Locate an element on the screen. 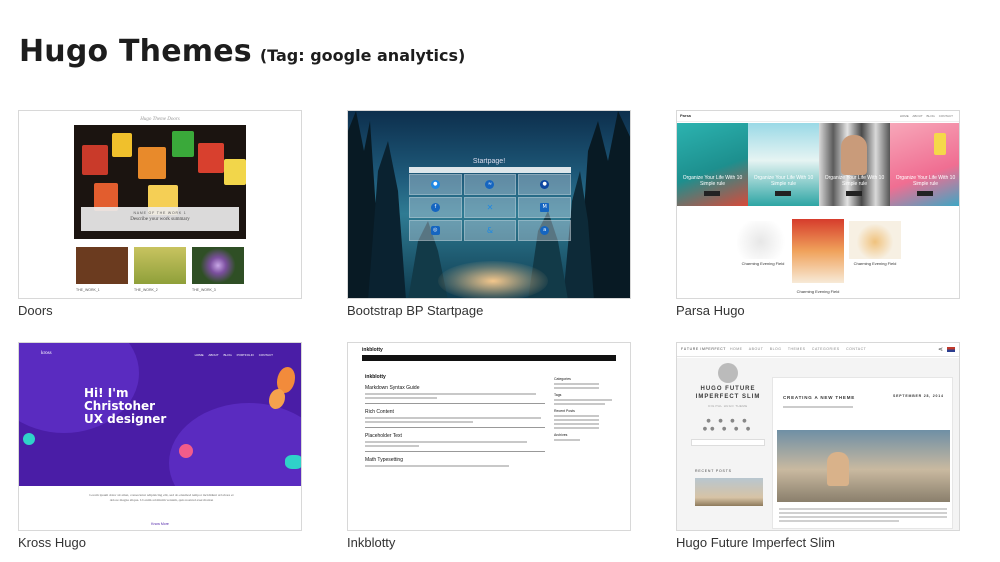 The height and width of the screenshot is (562, 1000). doors-work-label-2: THE_WORK_2 is located at coordinates (146, 290).